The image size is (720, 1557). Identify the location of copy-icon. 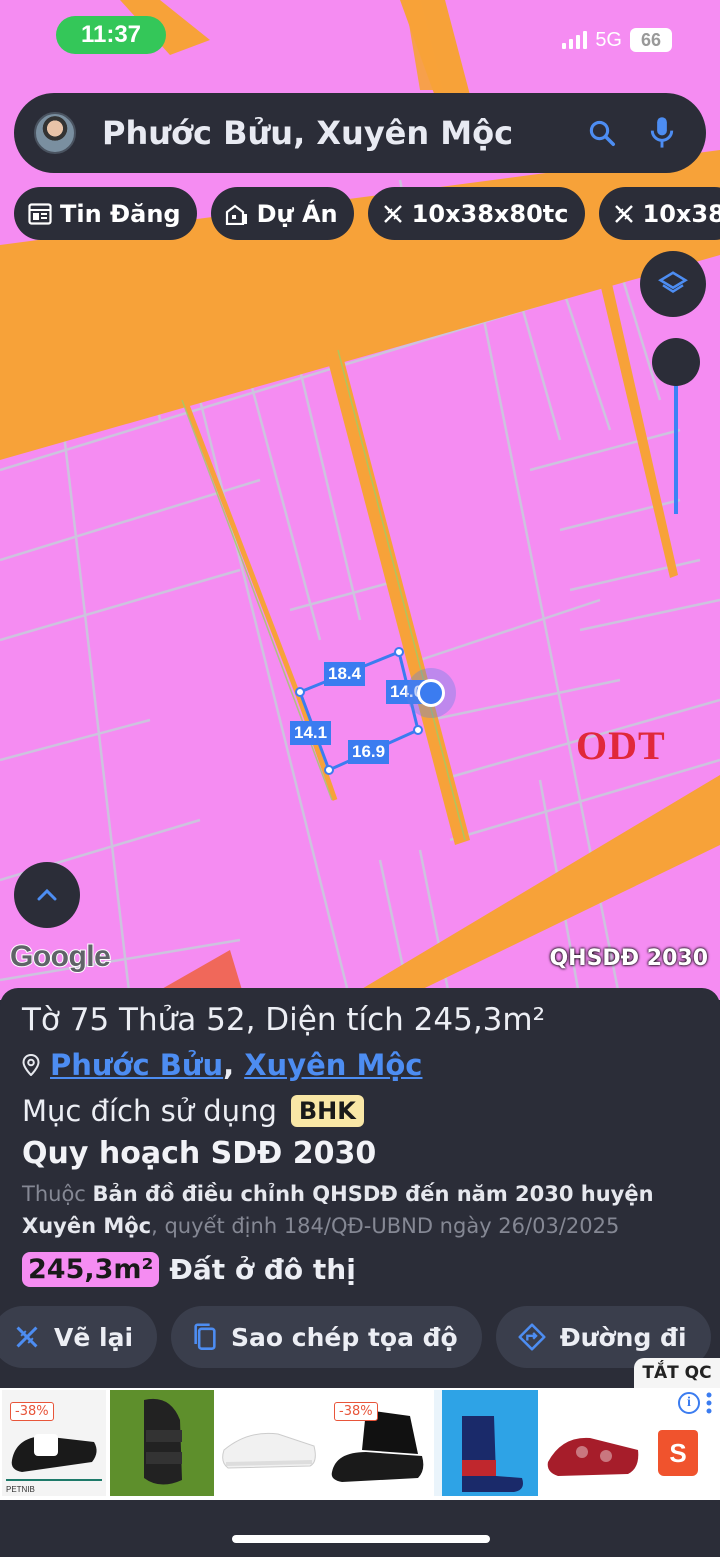
(205, 1336).